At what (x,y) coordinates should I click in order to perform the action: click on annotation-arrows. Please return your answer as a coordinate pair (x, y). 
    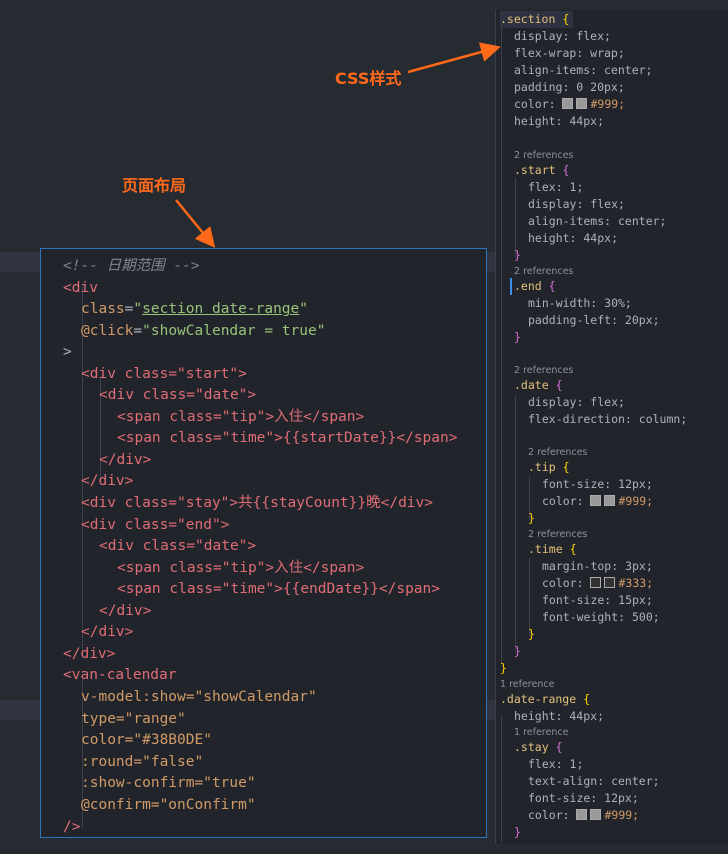
    Looking at the image, I should click on (338, 145).